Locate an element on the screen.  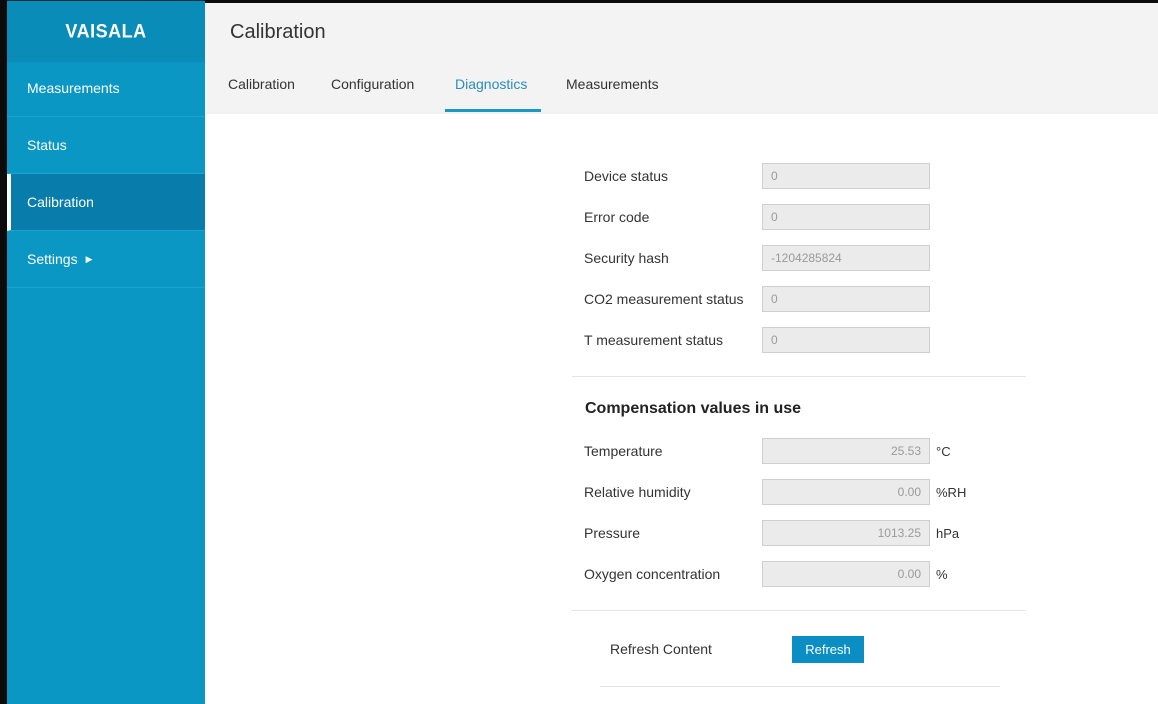
chevron-right-icon: ▶ is located at coordinates (89, 258).